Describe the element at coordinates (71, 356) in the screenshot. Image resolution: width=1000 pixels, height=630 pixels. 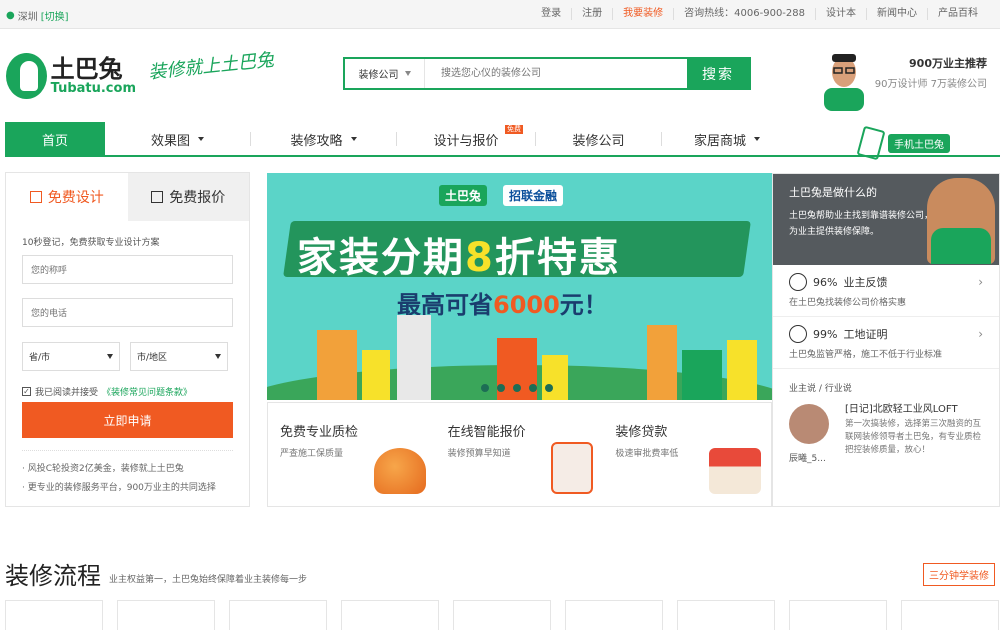
I see `province-select: 省/市` at that location.